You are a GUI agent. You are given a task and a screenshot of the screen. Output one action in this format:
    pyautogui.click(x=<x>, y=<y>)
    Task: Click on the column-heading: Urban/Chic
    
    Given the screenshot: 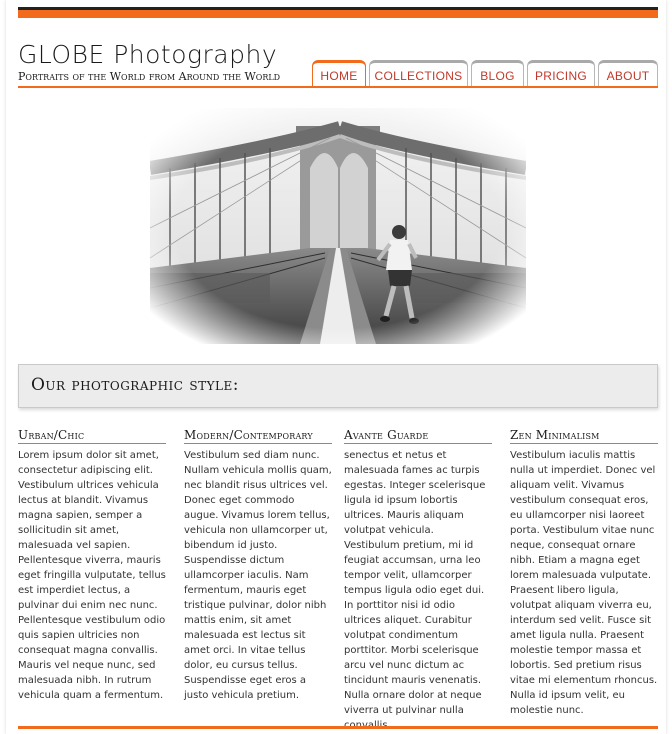 What is the action you would take?
    pyautogui.click(x=92, y=436)
    